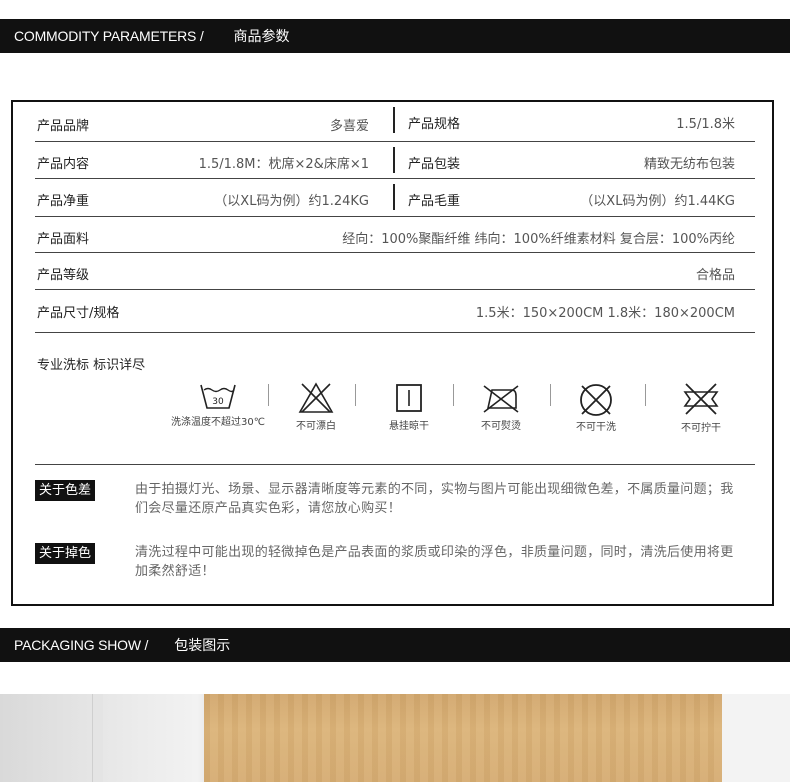 The image size is (790, 782). Describe the element at coordinates (434, 201) in the screenshot. I see `gross-weight-label: 产品毛重` at that location.